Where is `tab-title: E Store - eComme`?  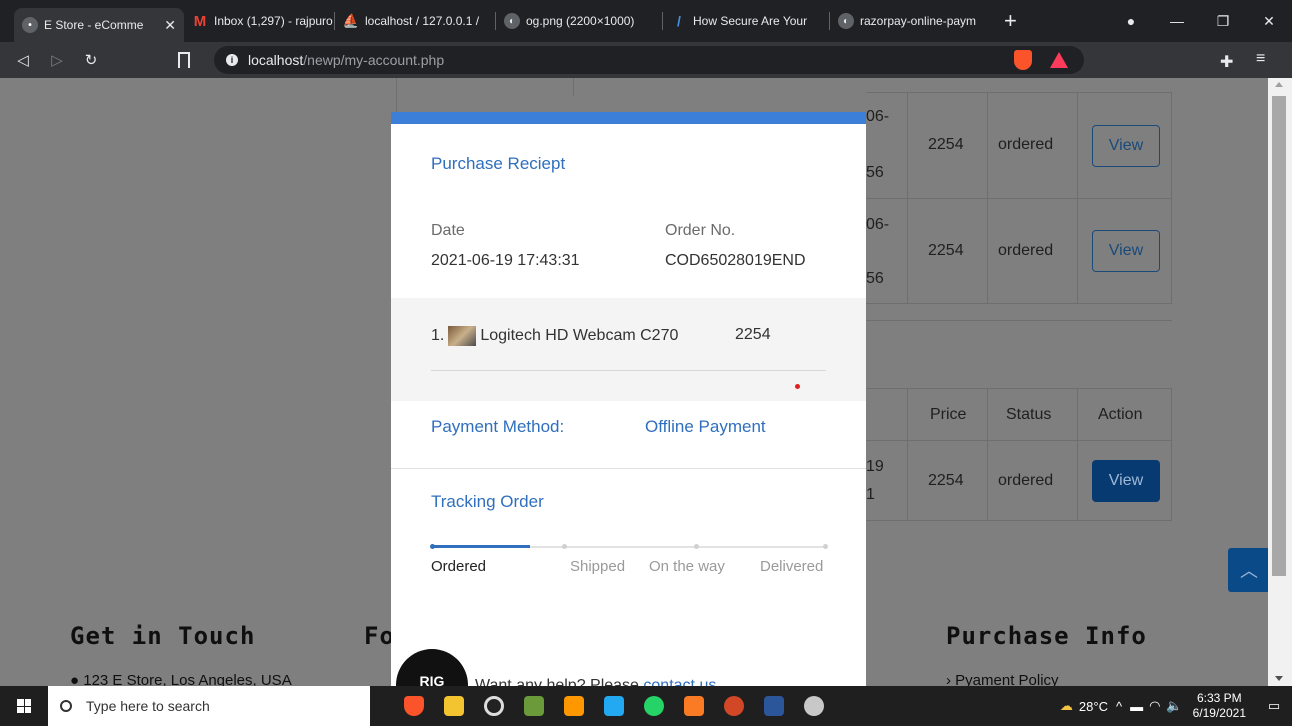 tab-title: E Store - eComme is located at coordinates (94, 25).